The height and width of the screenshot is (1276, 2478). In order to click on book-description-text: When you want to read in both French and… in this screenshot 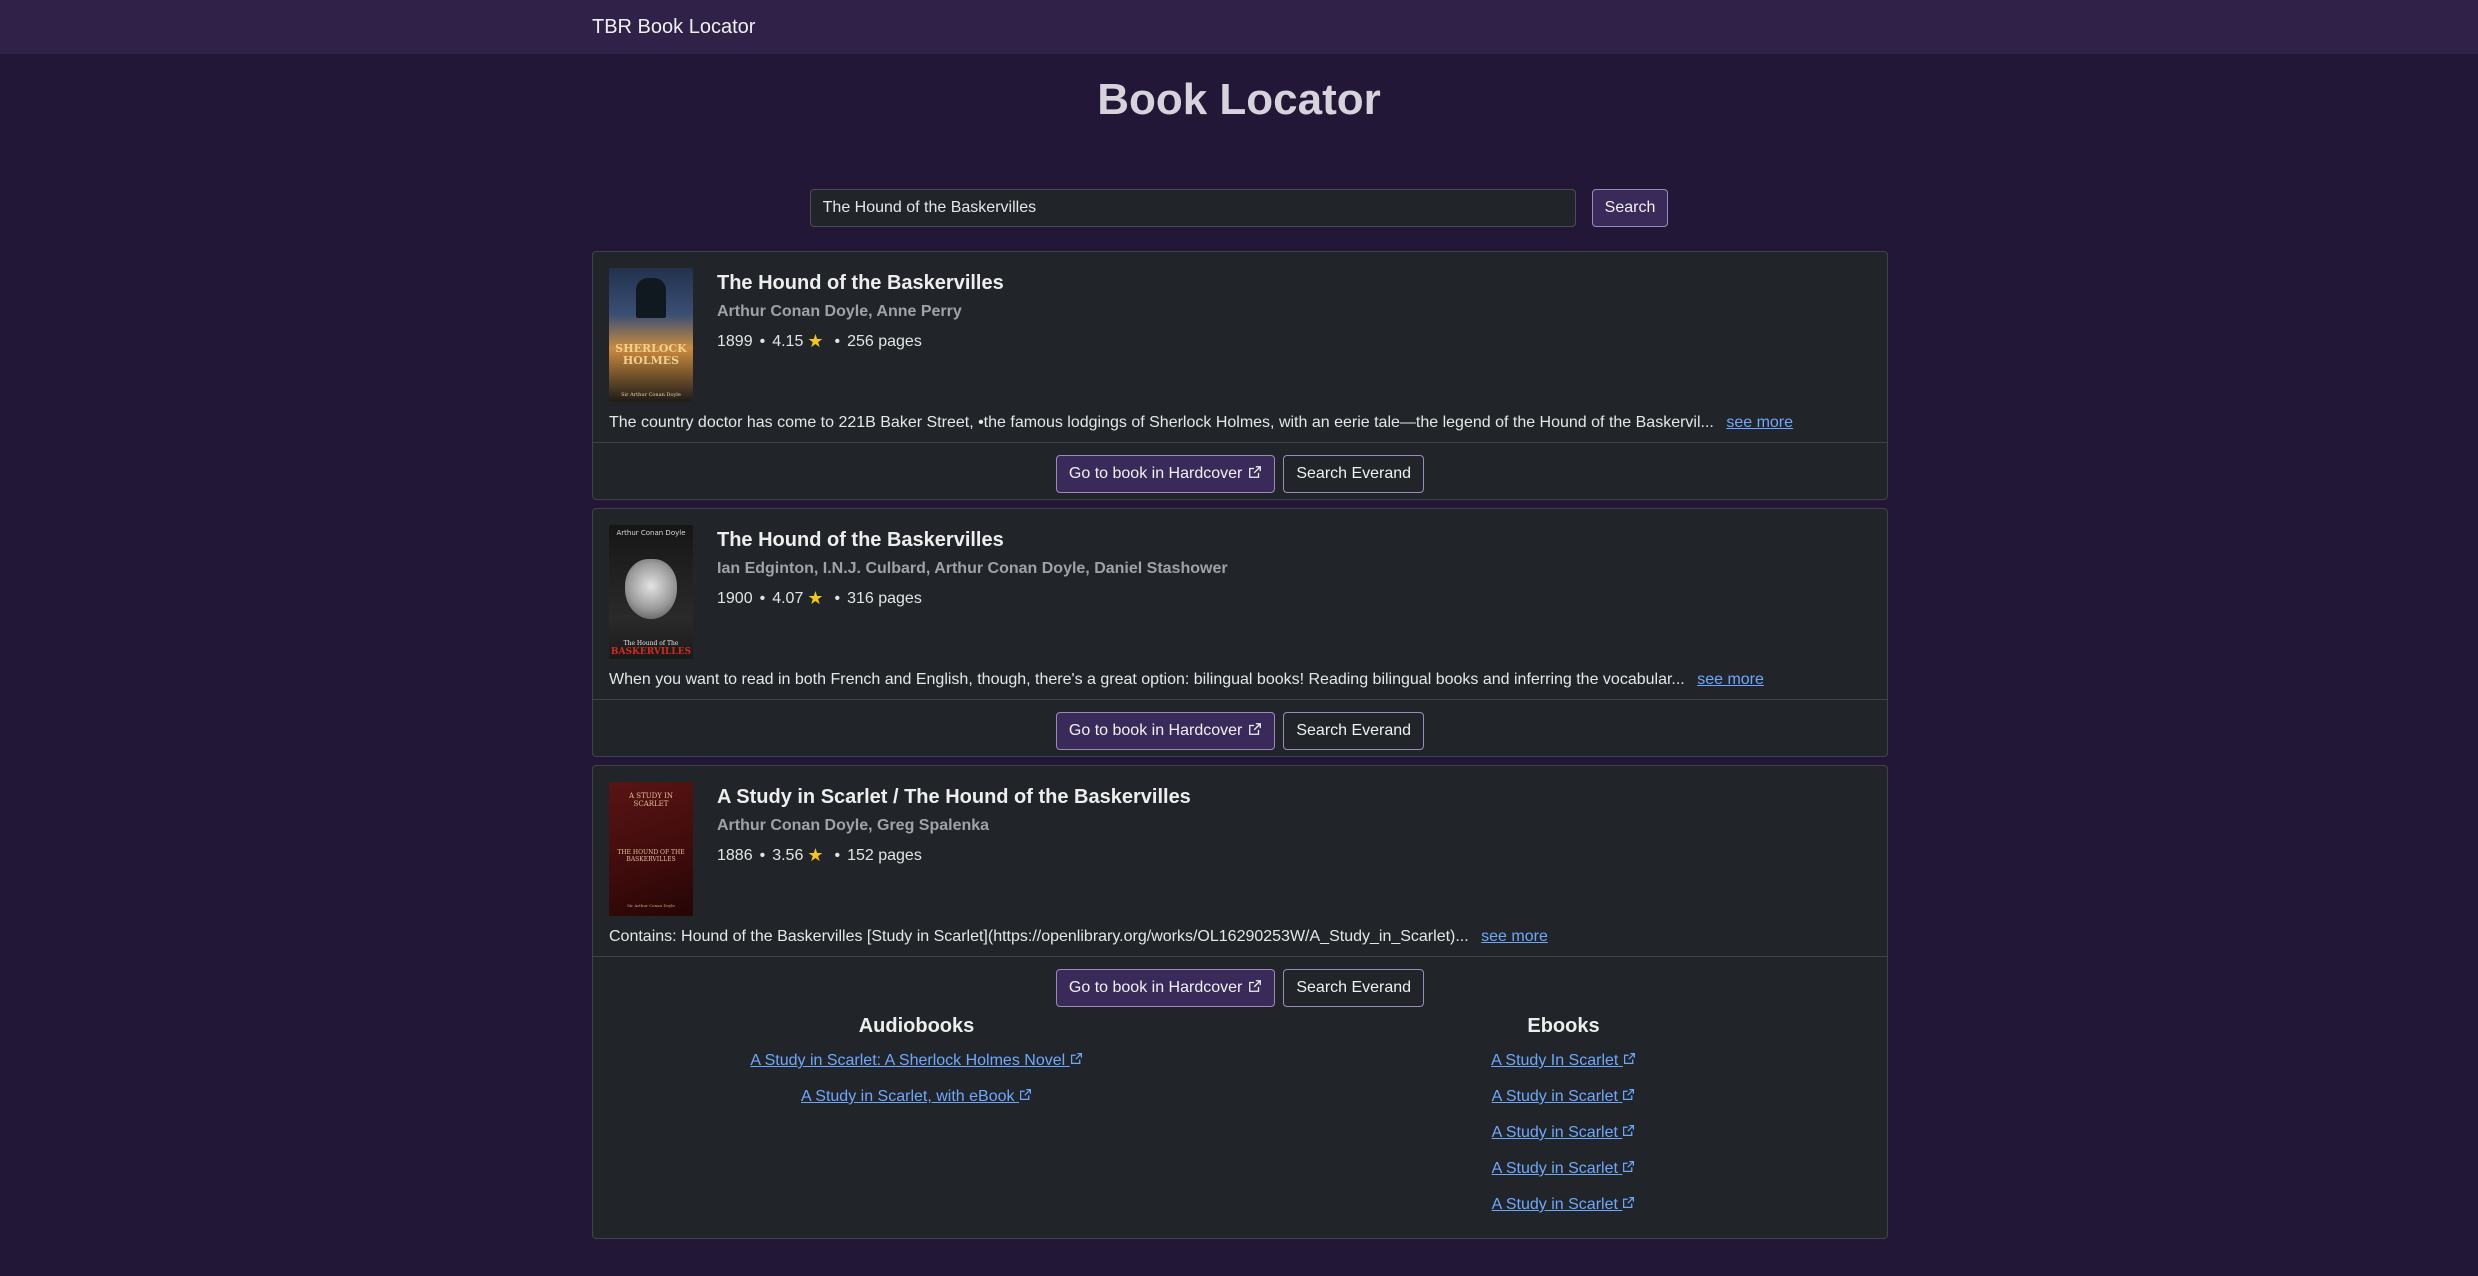, I will do `click(1147, 679)`.